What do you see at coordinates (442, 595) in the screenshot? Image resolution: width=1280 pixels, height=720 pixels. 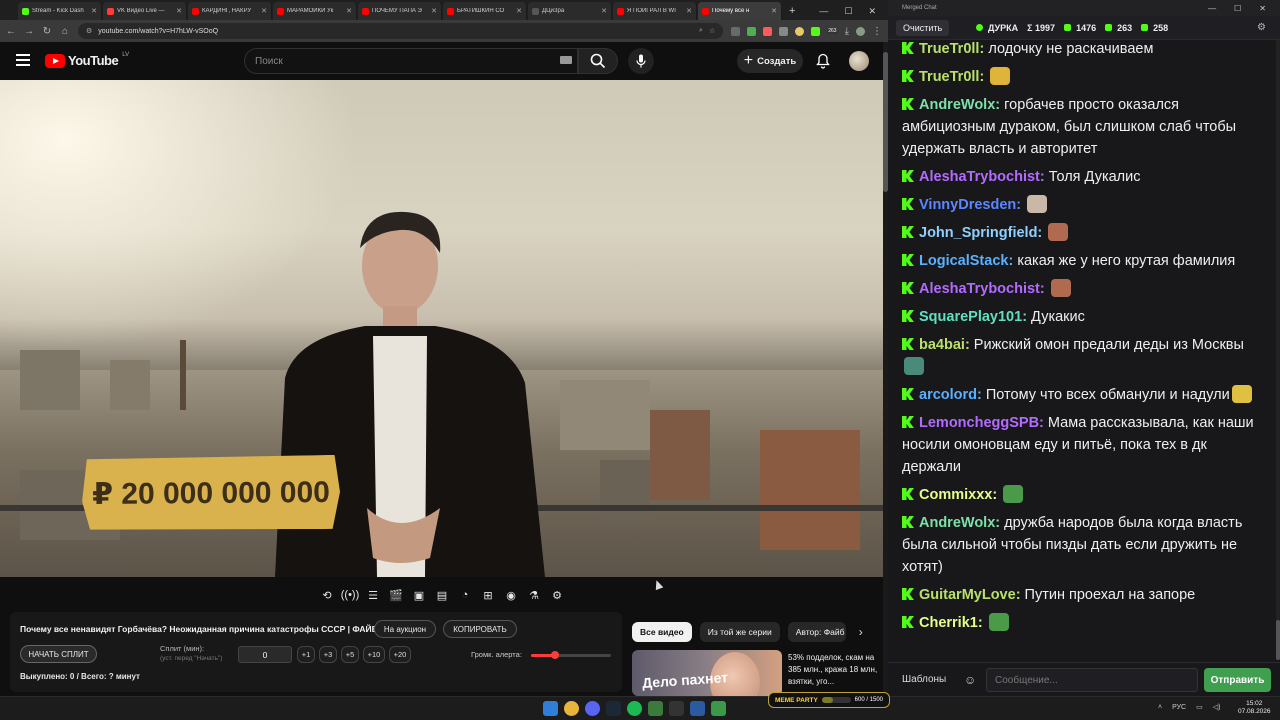 I see `film-icon: ▤` at bounding box center [442, 595].